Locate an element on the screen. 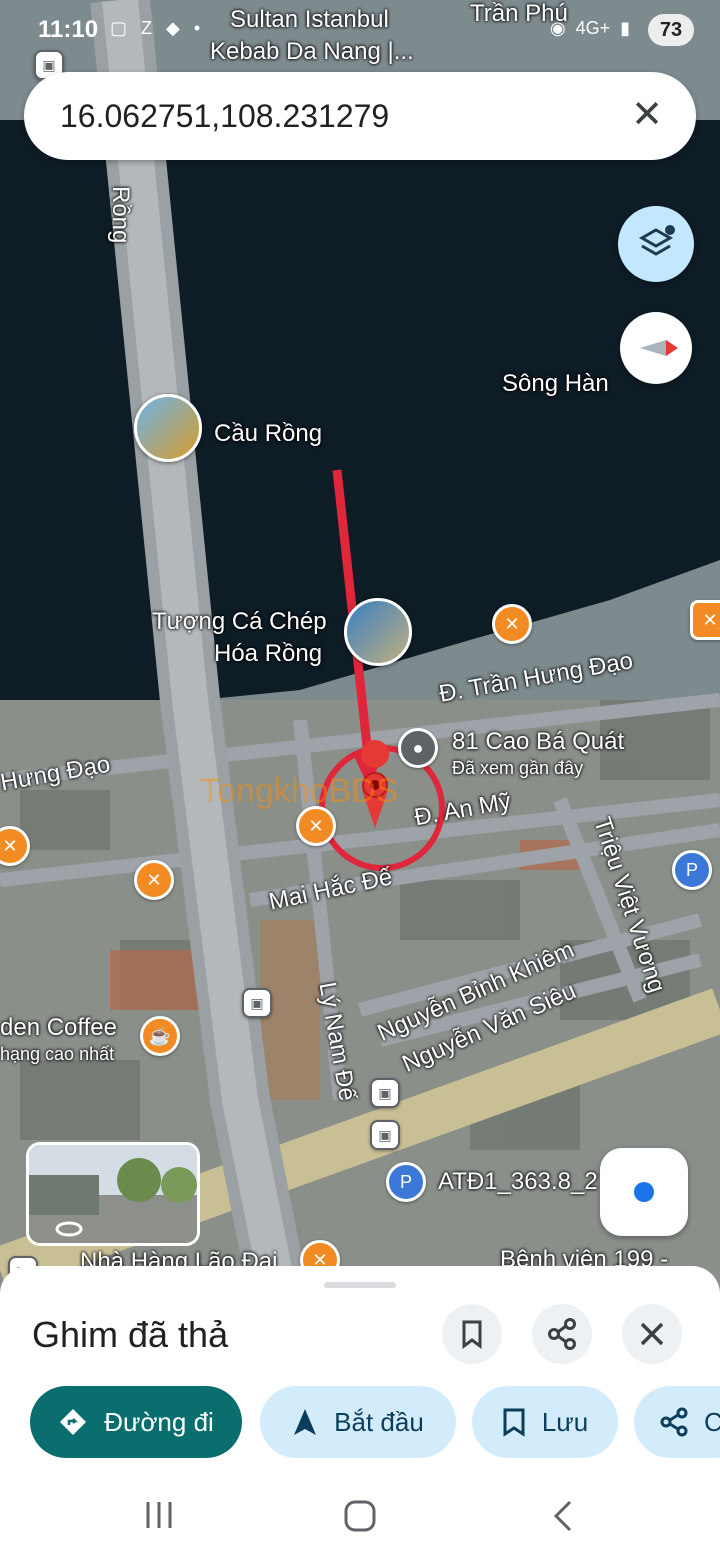  zalo-icon: Z is located at coordinates (147, 28).